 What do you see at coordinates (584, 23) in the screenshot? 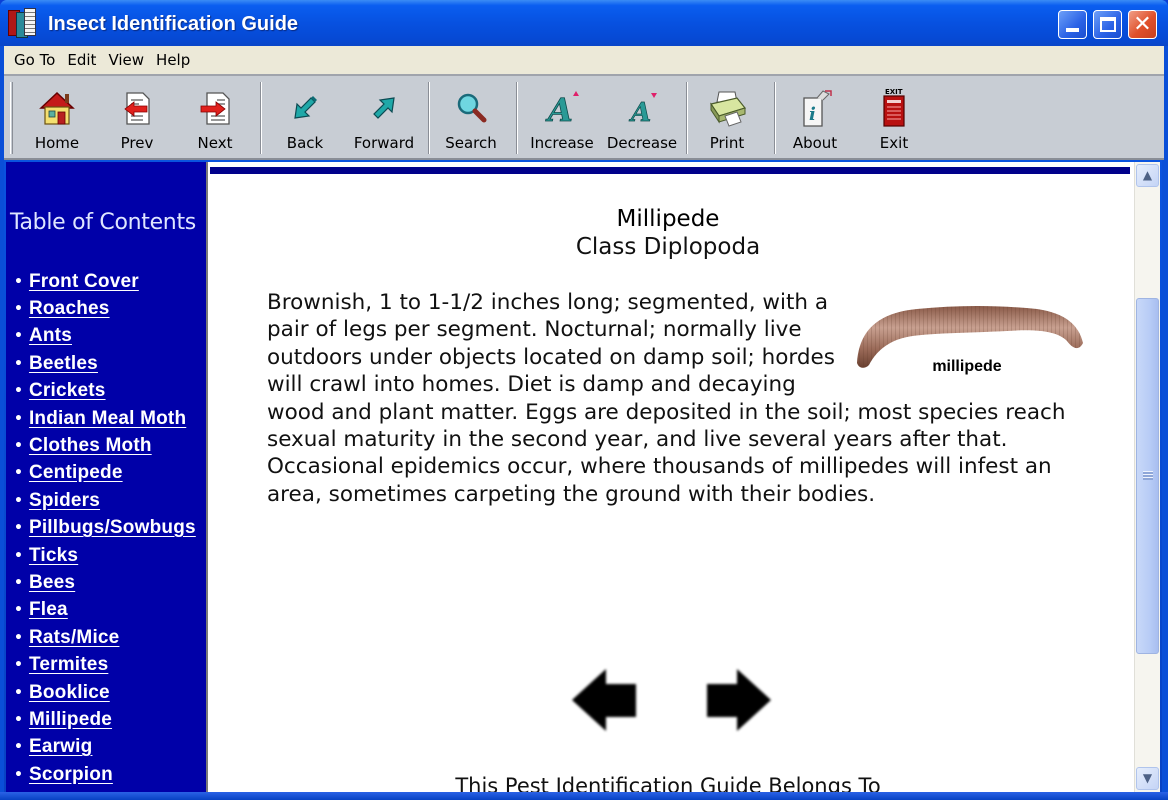
I see `title-bar: Insect Identification Guide ✕` at bounding box center [584, 23].